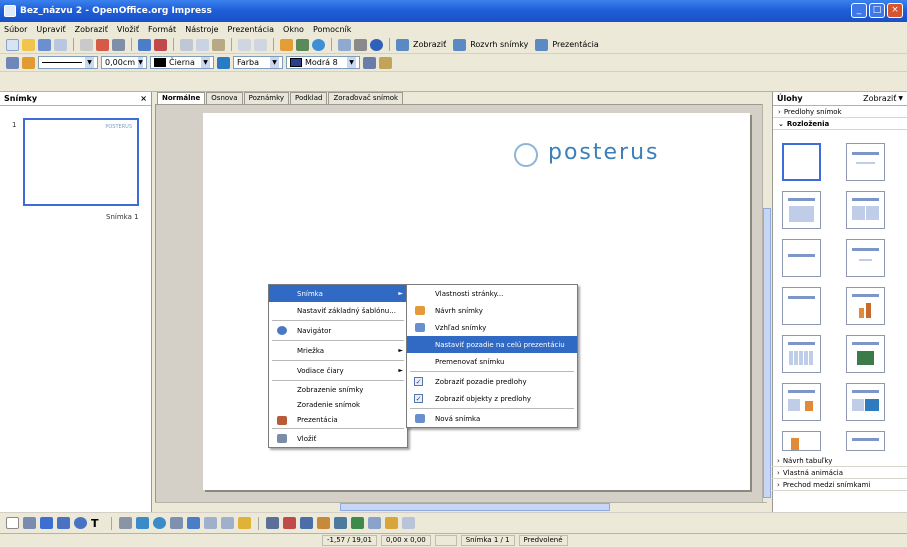  Describe the element at coordinates (244, 523) in the screenshot. I see `stars-icon` at that location.